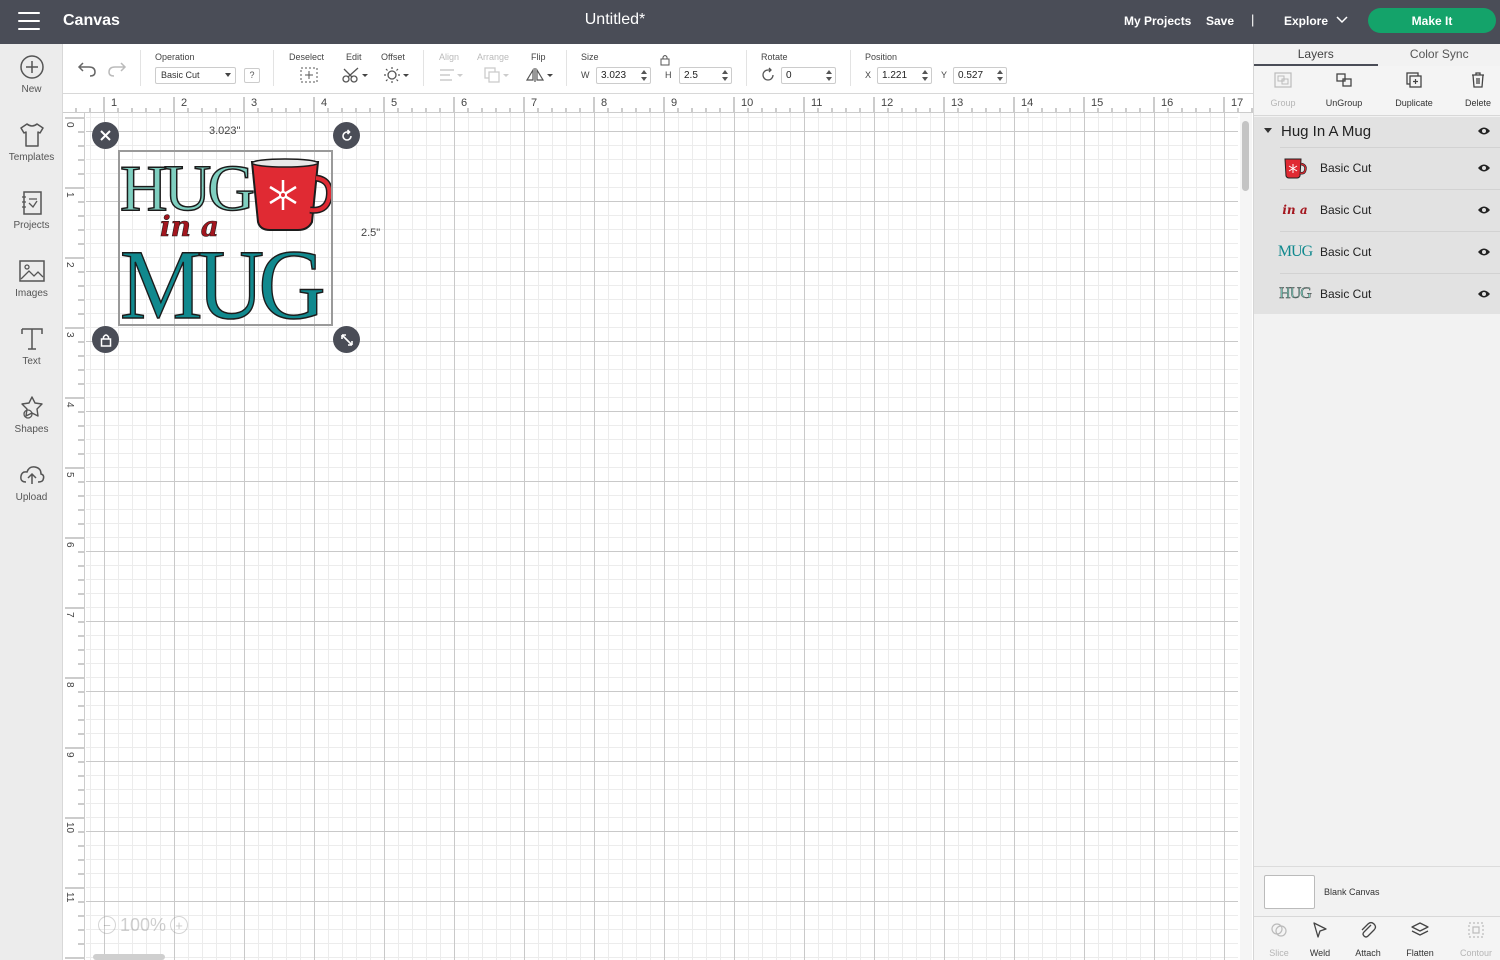 This screenshot has width=1500, height=960. Describe the element at coordinates (816, 103) in the screenshot. I see `ruler-label: 11` at that location.